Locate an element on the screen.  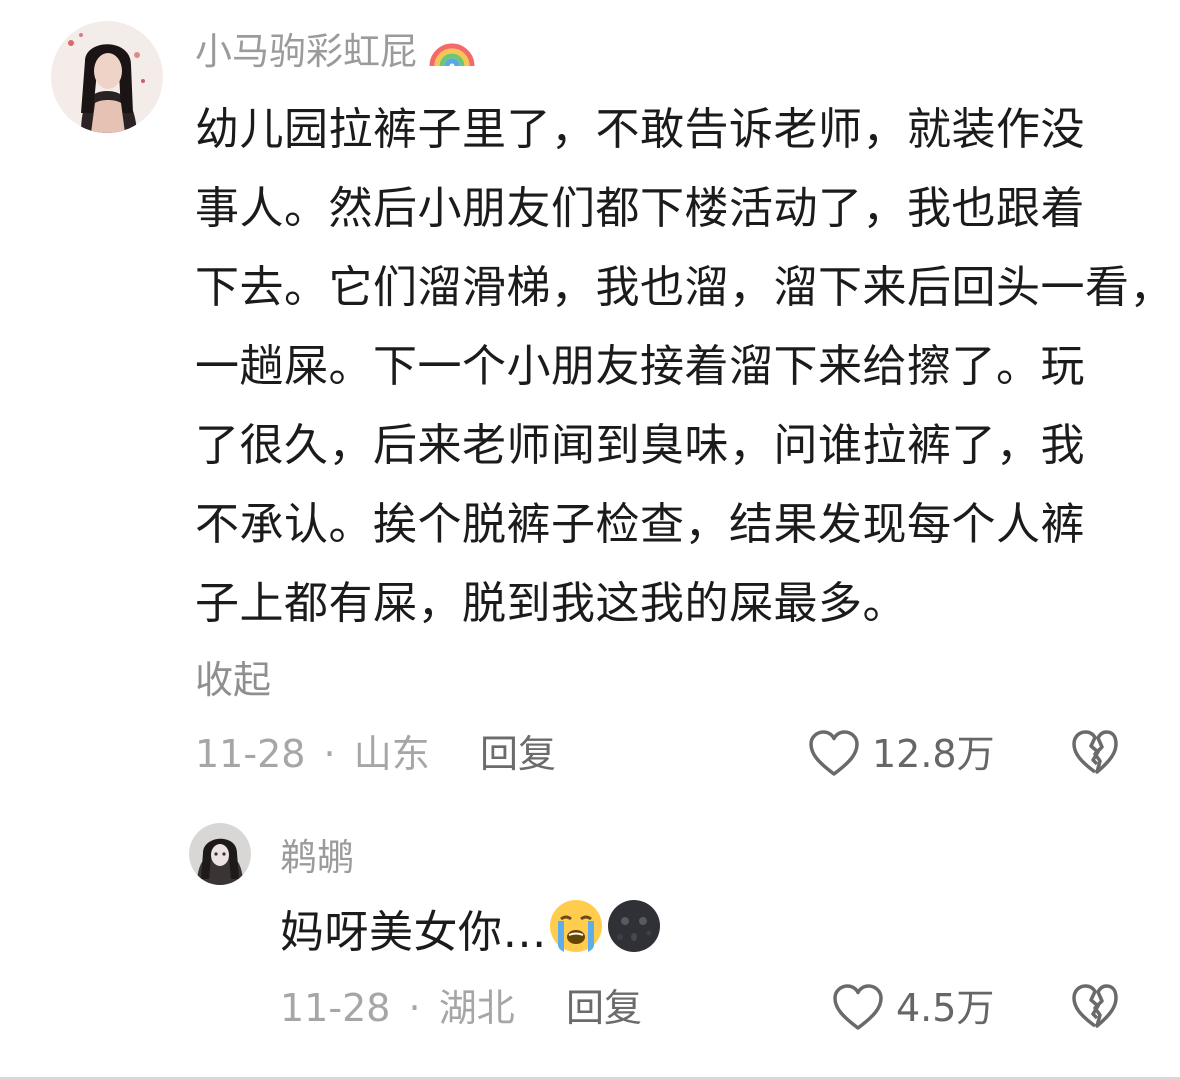
comment-line: 事人。然后小朋友们都下楼活动了，我也跟着 is located at coordinates (640, 208).